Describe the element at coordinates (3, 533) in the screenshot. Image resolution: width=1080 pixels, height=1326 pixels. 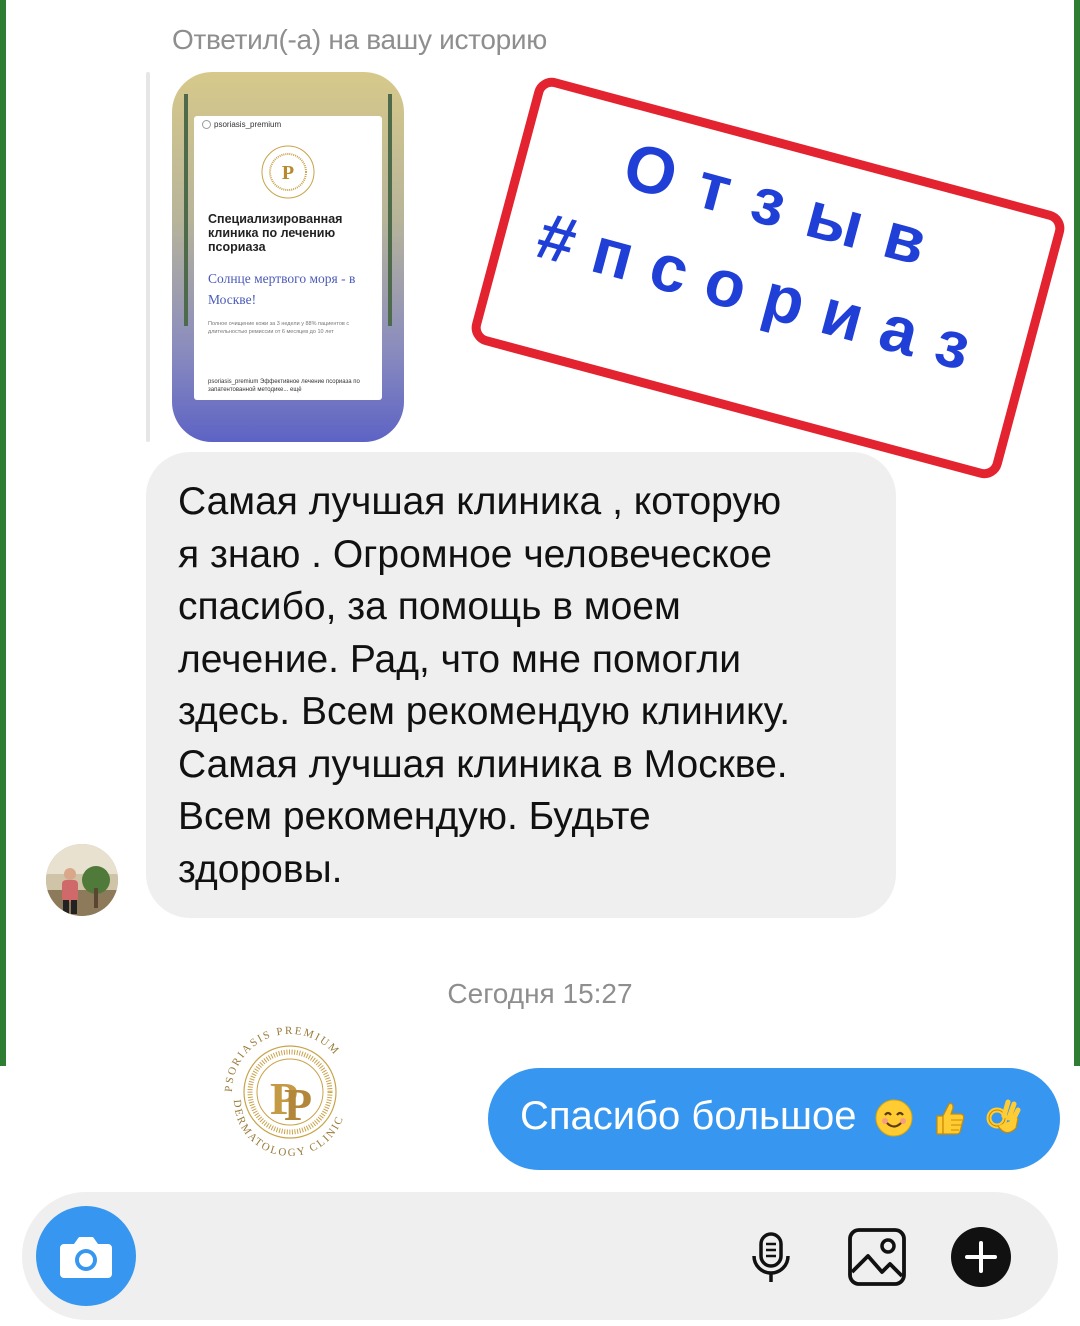
I see `window-edge-left` at that location.